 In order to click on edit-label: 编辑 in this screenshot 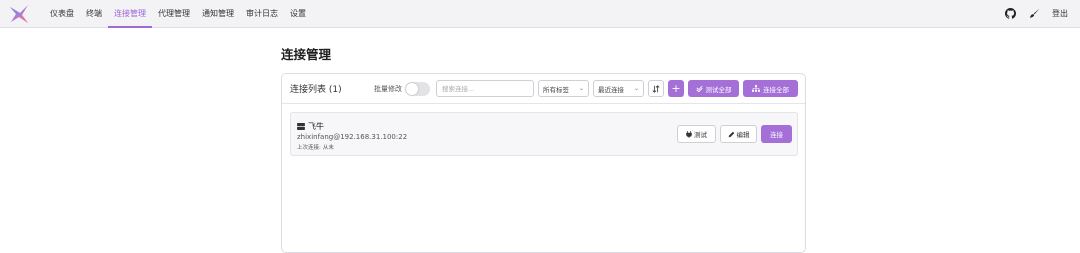, I will do `click(743, 135)`.